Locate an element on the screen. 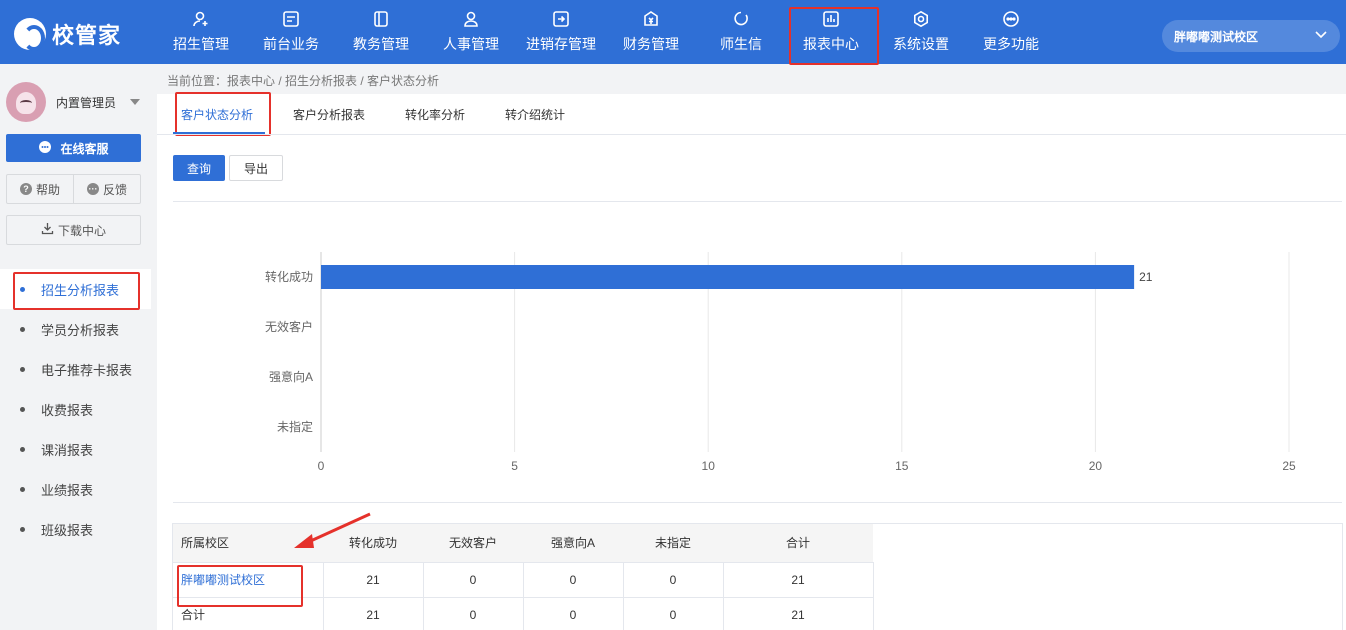  campus-select: 胖嘟嘟测试校区 is located at coordinates (1251, 36).